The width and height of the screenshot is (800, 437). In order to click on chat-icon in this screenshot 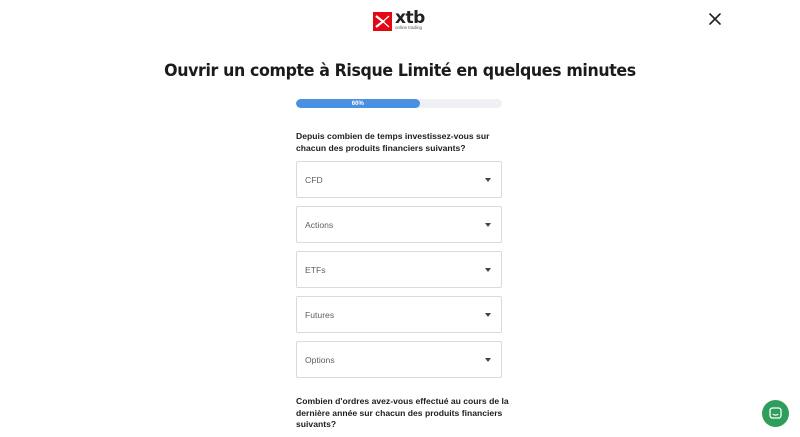, I will do `click(775, 413)`.